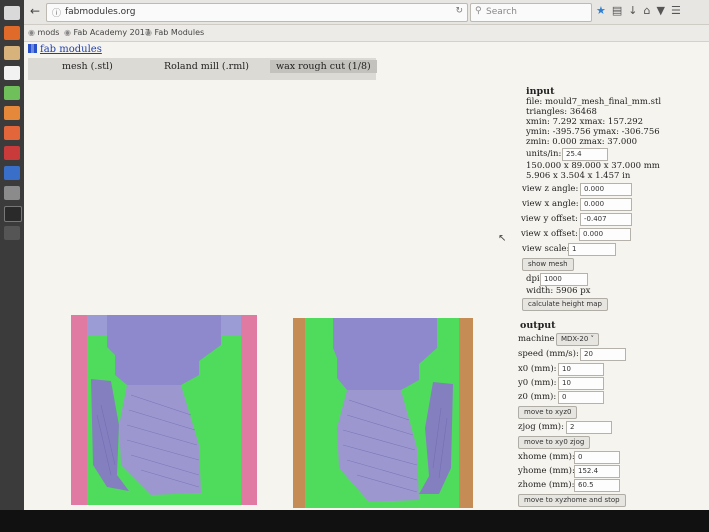 The image size is (709, 532). I want to click on view-scale-input: 1, so click(592, 249).